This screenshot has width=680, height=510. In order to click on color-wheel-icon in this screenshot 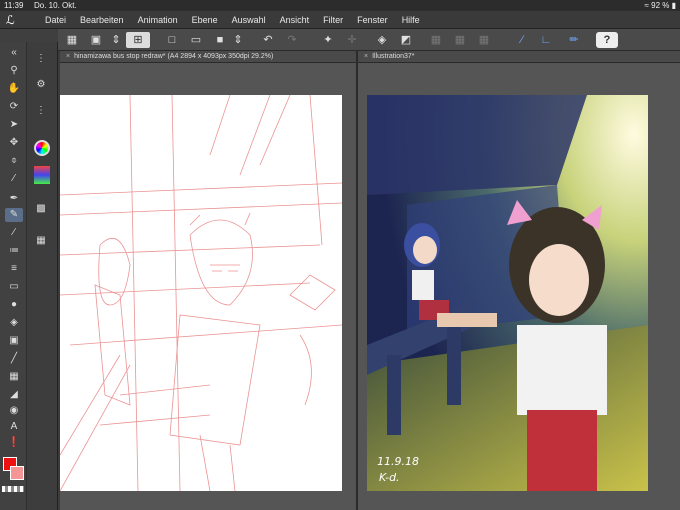, I will do `click(42, 148)`.